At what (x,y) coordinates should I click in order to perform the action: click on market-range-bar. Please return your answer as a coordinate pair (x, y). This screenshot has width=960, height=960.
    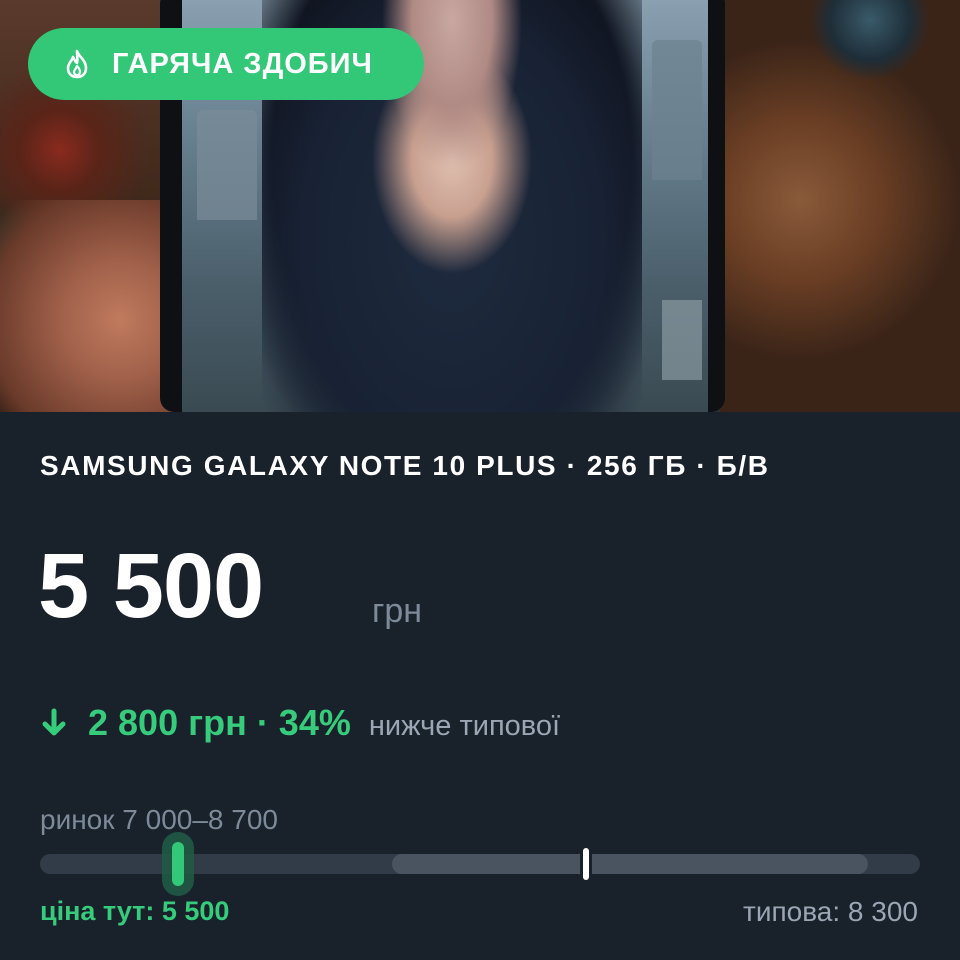
    Looking at the image, I should click on (630, 864).